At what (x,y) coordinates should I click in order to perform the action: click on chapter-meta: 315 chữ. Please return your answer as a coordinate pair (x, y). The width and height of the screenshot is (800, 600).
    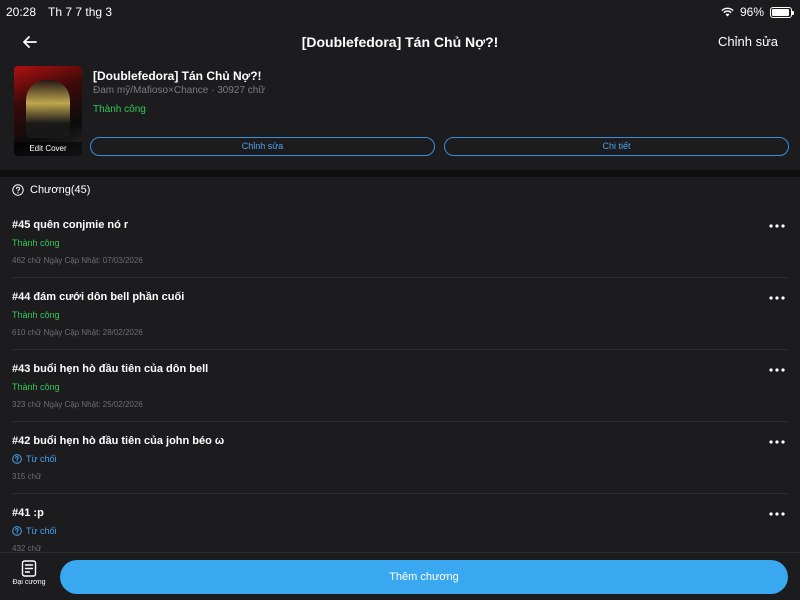
    Looking at the image, I should click on (27, 476).